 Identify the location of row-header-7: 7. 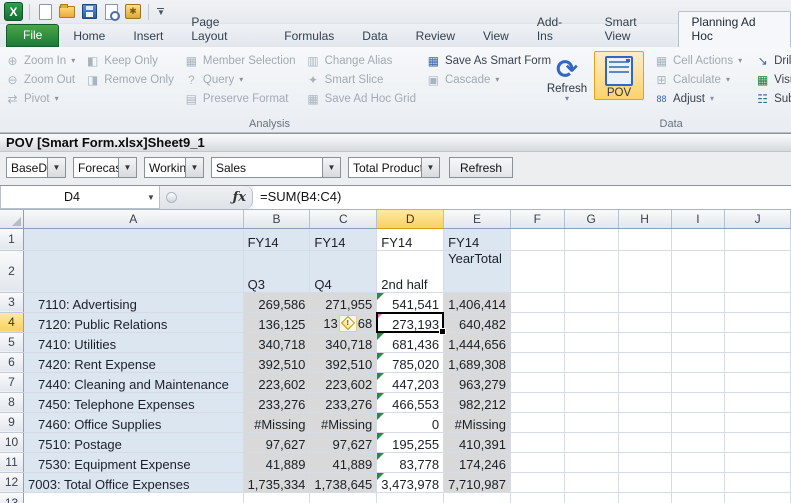
(12, 382).